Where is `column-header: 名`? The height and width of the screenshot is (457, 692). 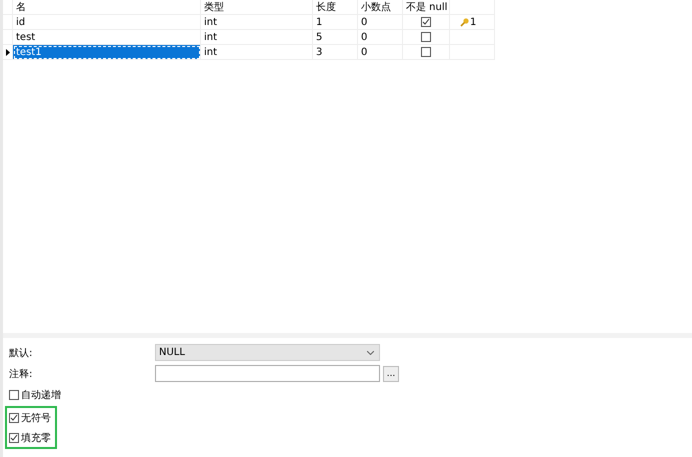
column-header: 名 is located at coordinates (107, 7).